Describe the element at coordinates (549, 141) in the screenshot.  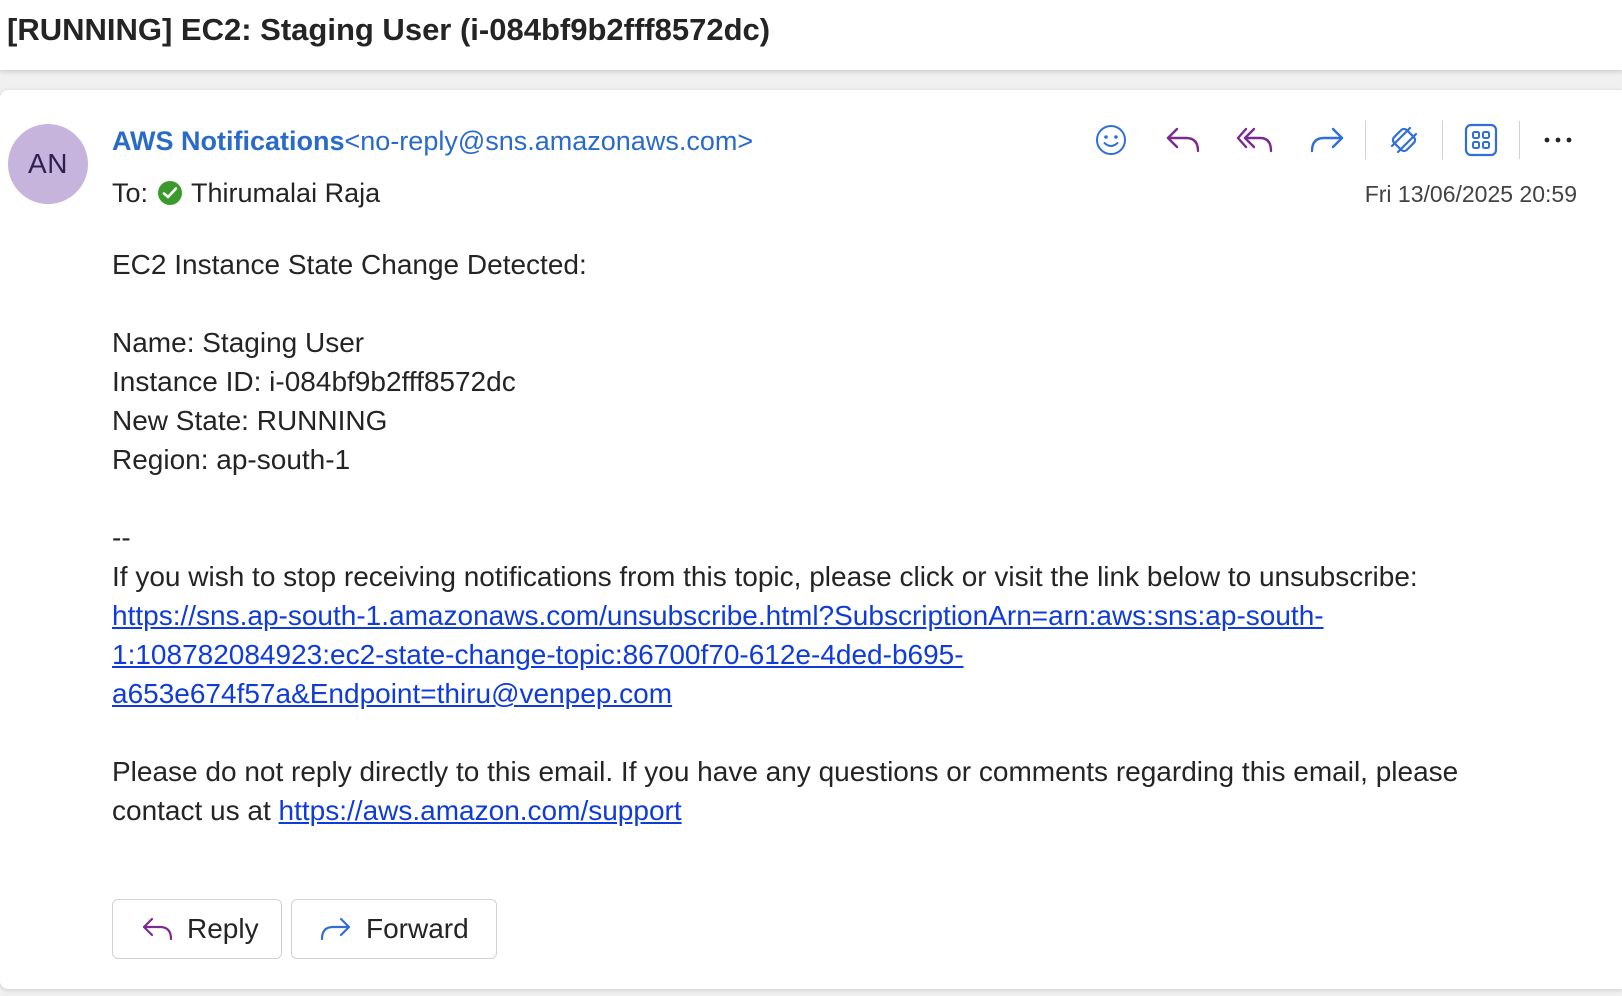
I see `sender-email: <no-reply@sns.amazonaws.com>` at that location.